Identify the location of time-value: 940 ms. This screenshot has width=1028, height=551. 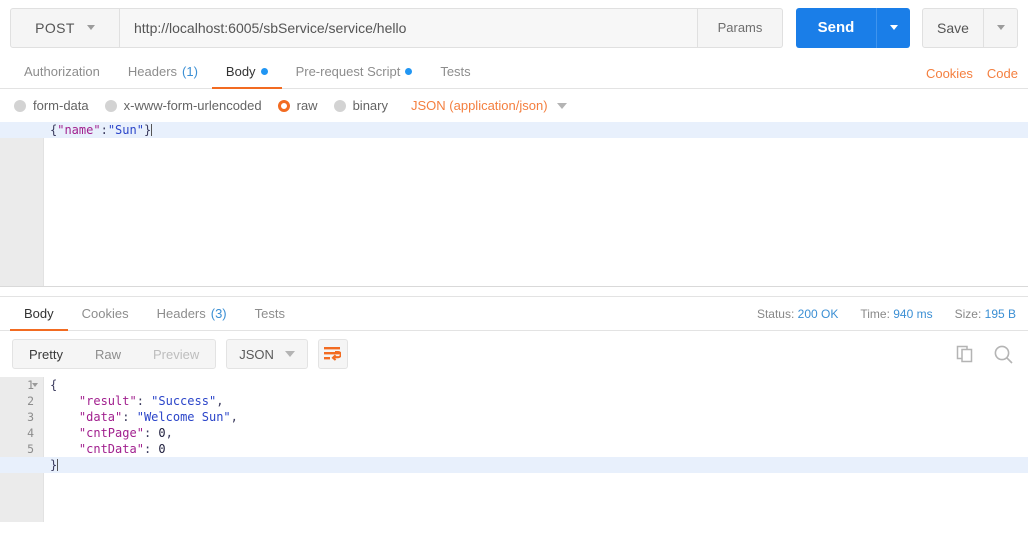
(913, 314).